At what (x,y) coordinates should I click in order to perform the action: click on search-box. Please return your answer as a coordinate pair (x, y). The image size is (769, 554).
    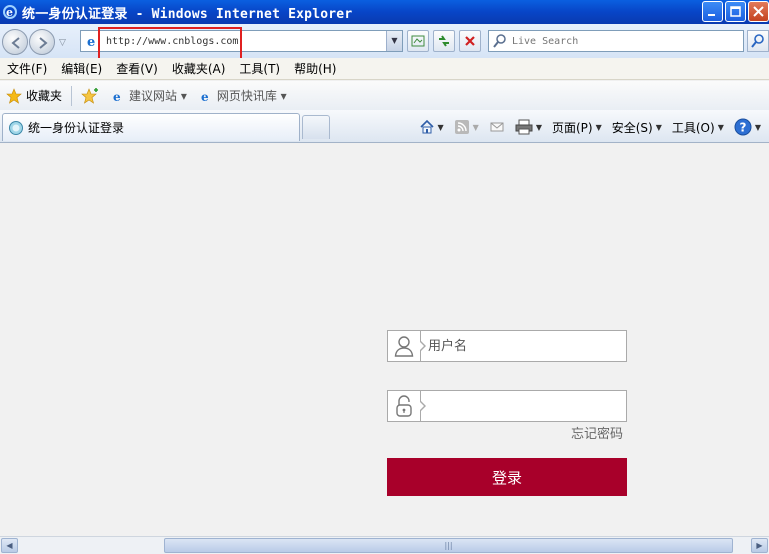
    Looking at the image, I should click on (616, 41).